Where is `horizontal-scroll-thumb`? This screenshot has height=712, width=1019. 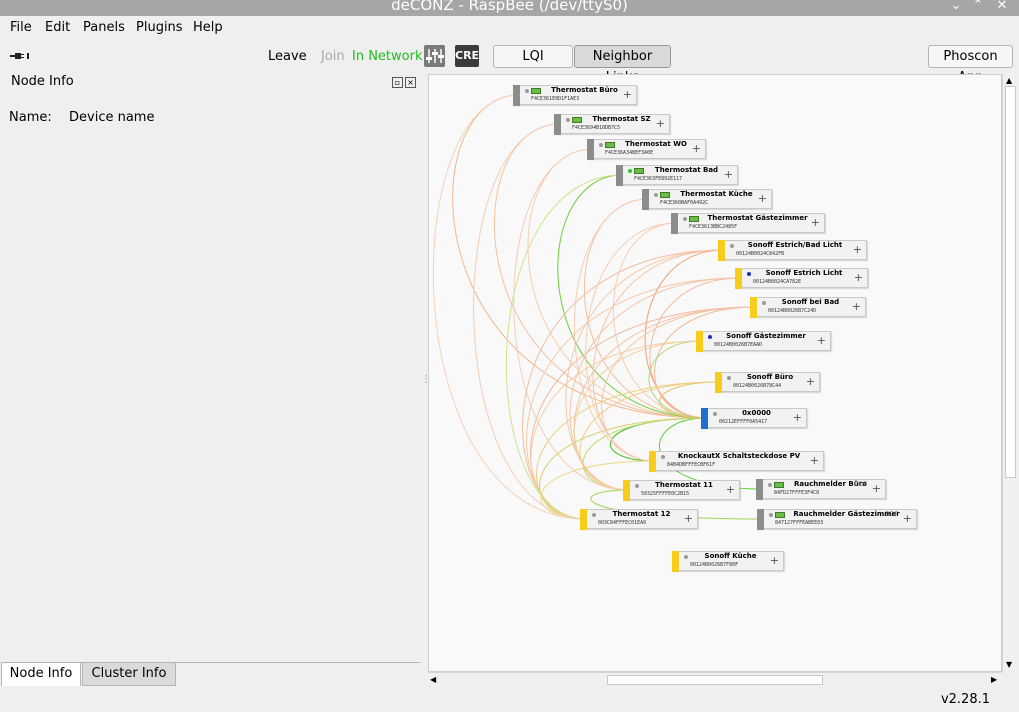
horizontal-scroll-thumb is located at coordinates (715, 680).